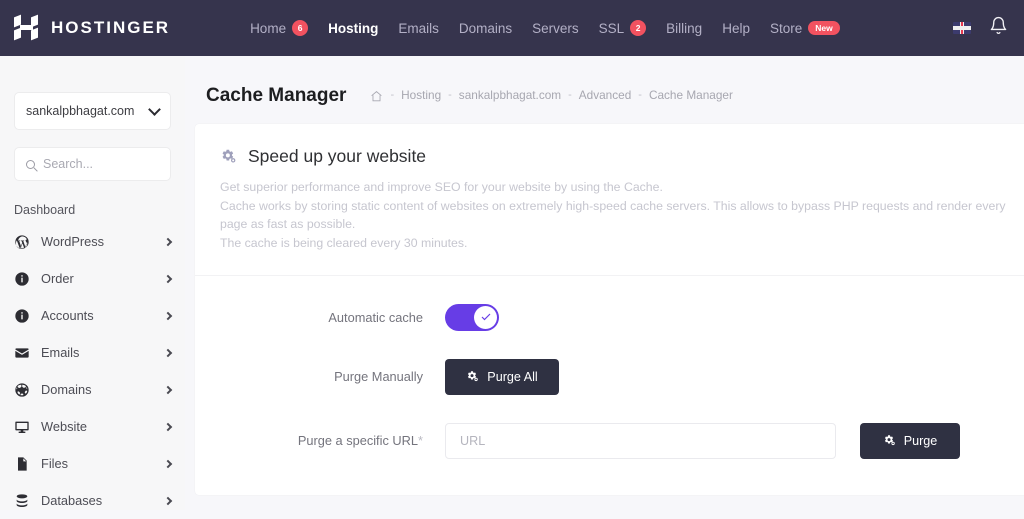 The height and width of the screenshot is (519, 1024). I want to click on nav-item-billing-label: Billing, so click(684, 28).